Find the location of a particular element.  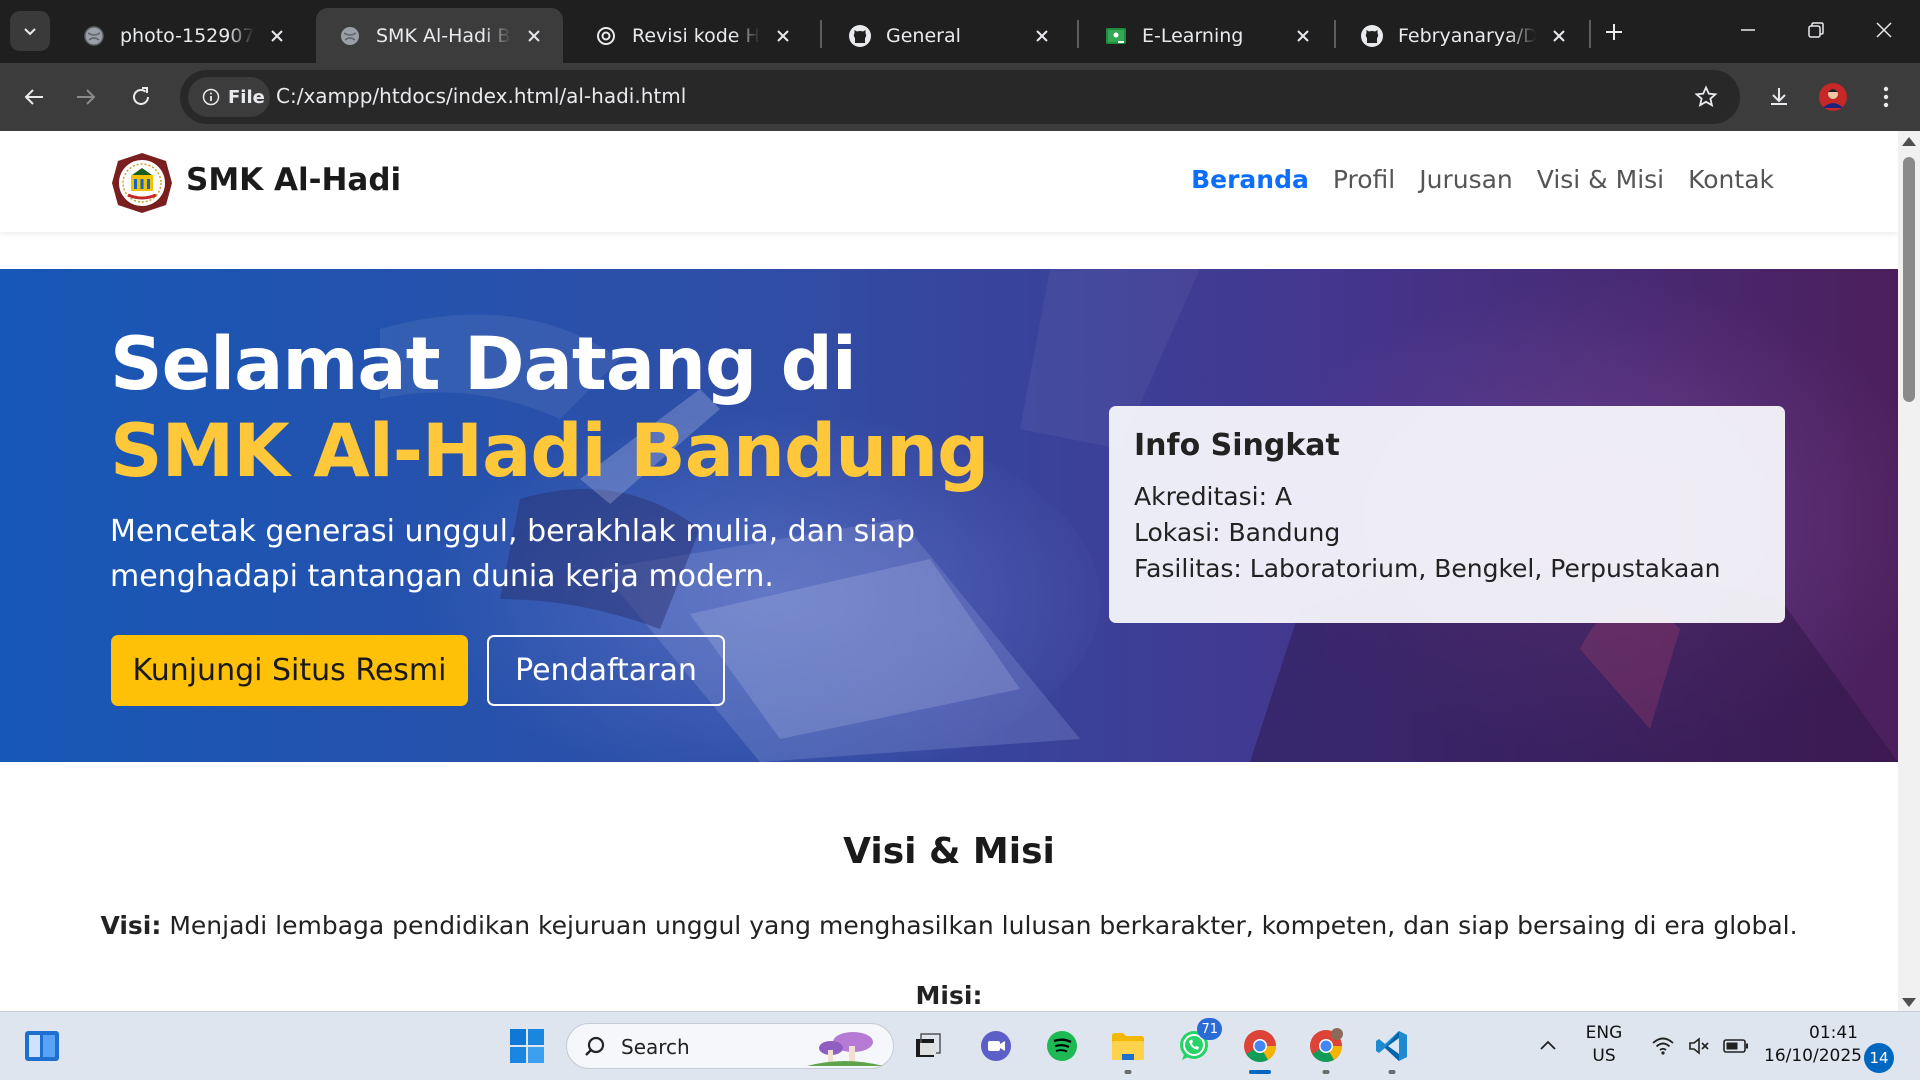

downloads-button is located at coordinates (1779, 97).